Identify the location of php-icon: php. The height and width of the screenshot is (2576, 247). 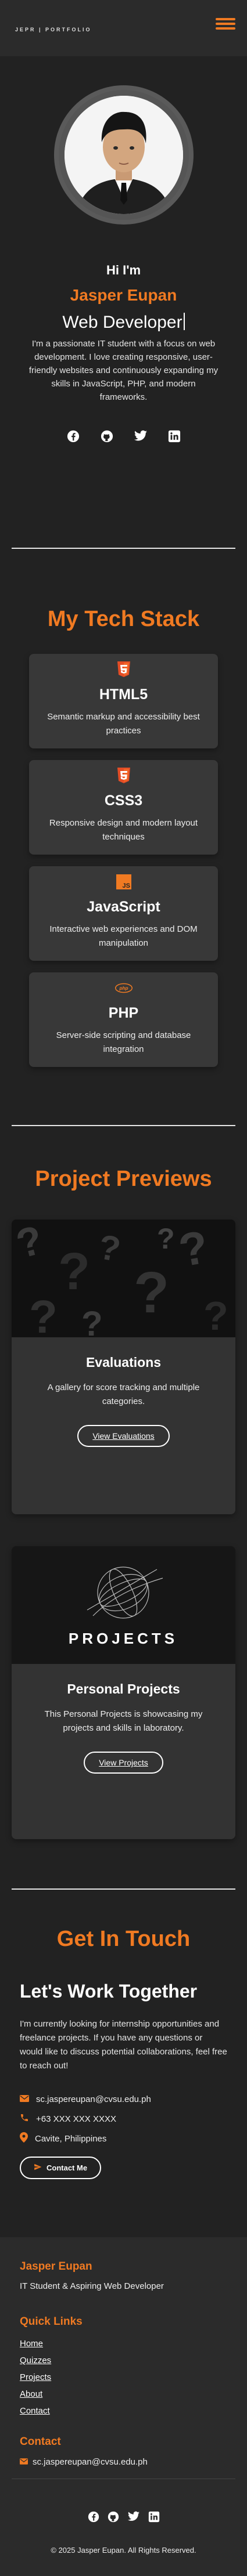
(123, 988).